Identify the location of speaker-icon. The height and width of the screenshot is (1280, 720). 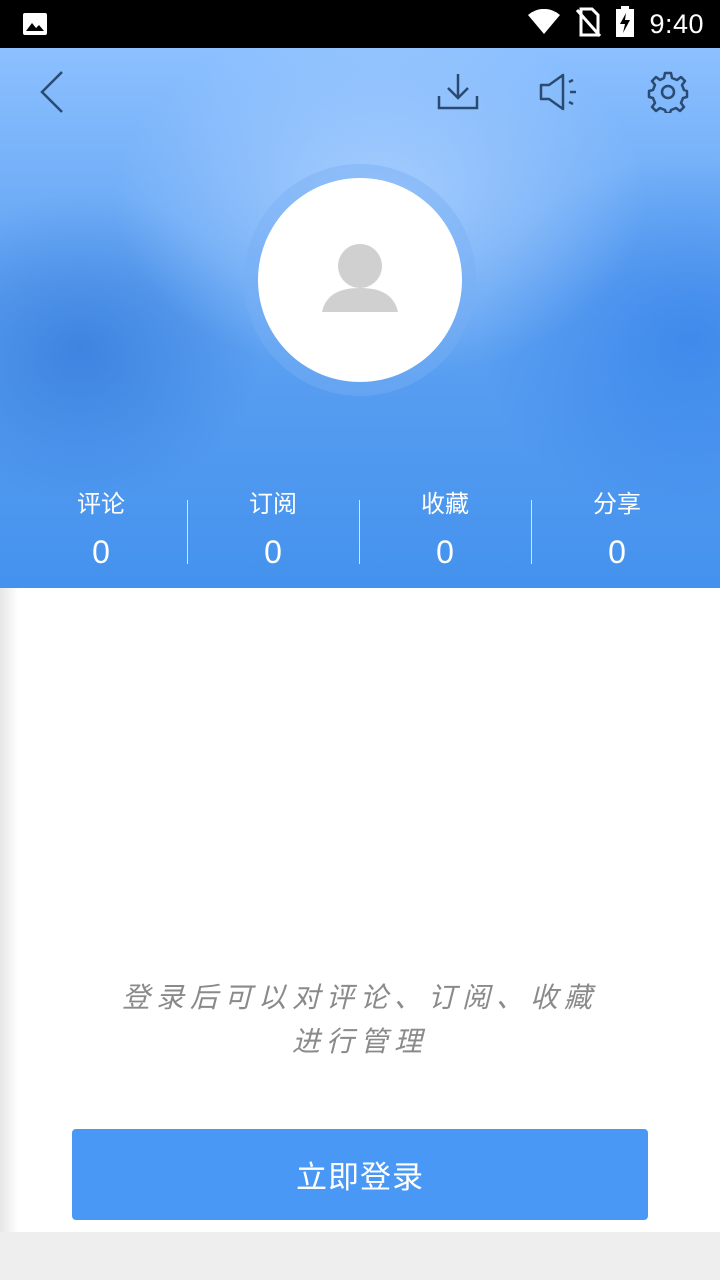
(561, 94).